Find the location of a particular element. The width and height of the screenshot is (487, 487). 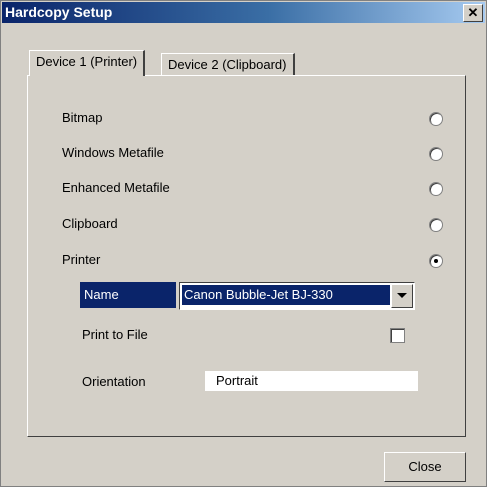

printer-name-value: Canon Bubble-Jet BJ-330 is located at coordinates (286, 295).